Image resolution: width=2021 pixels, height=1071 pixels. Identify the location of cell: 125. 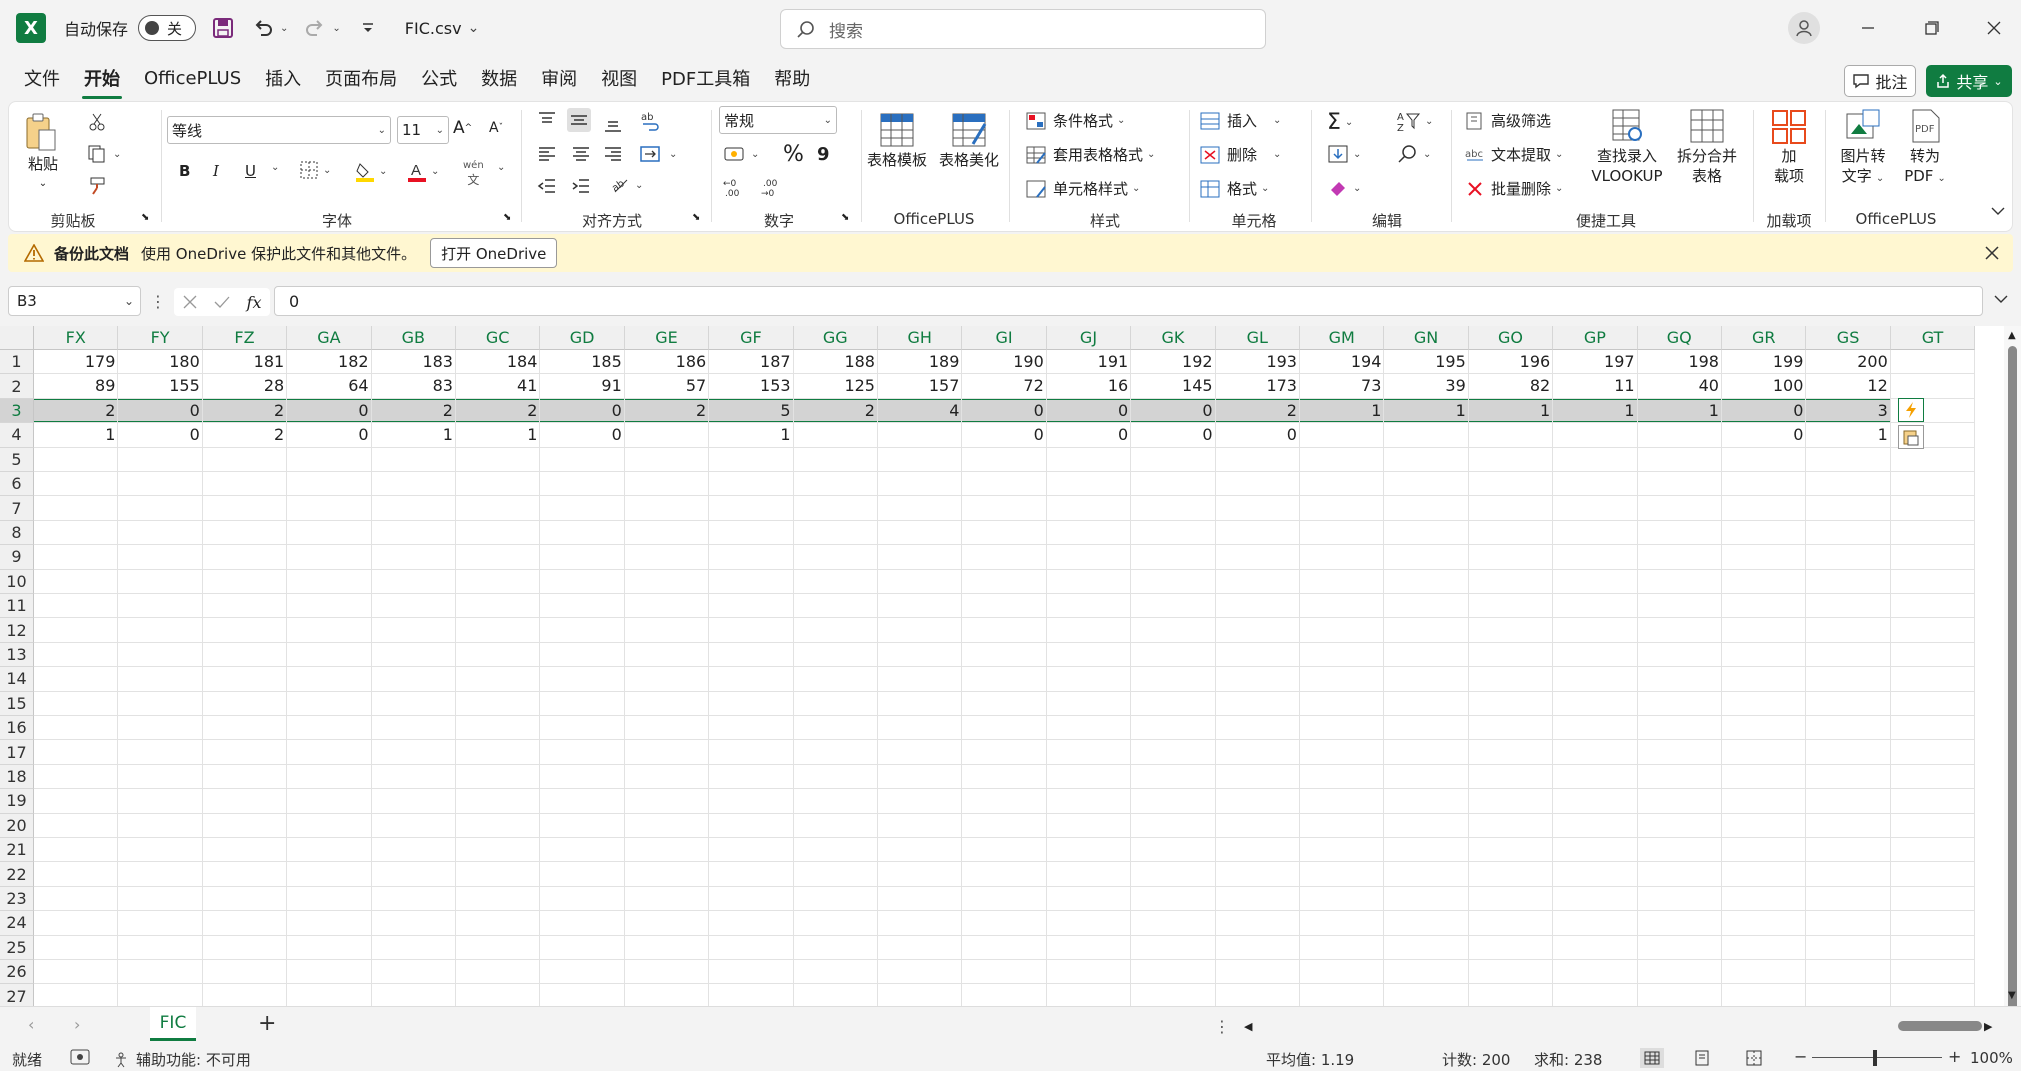
(836, 386).